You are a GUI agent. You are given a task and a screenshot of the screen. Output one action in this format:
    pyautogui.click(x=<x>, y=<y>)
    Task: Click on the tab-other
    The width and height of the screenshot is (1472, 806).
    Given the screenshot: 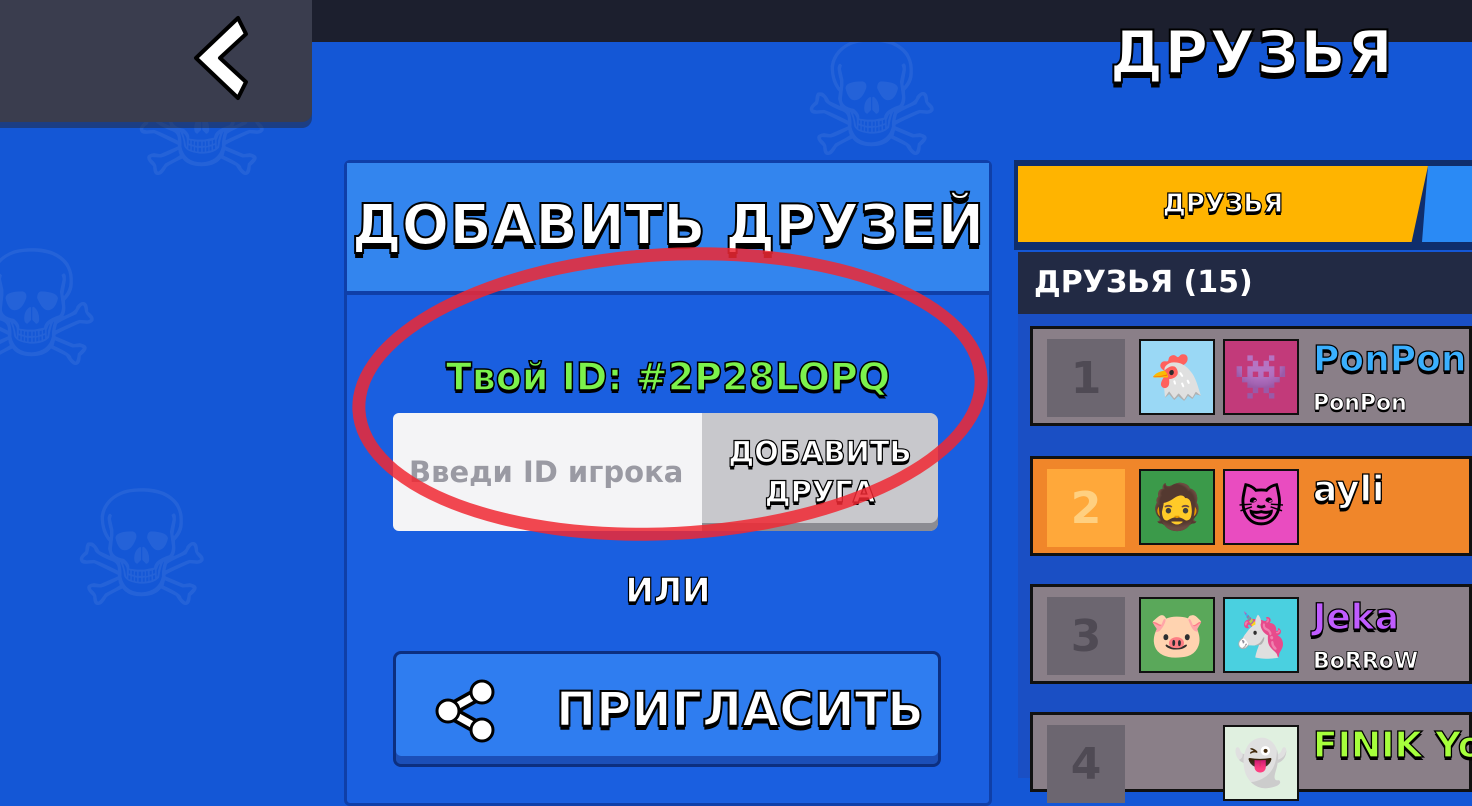 What is the action you would take?
    pyautogui.click(x=1447, y=204)
    